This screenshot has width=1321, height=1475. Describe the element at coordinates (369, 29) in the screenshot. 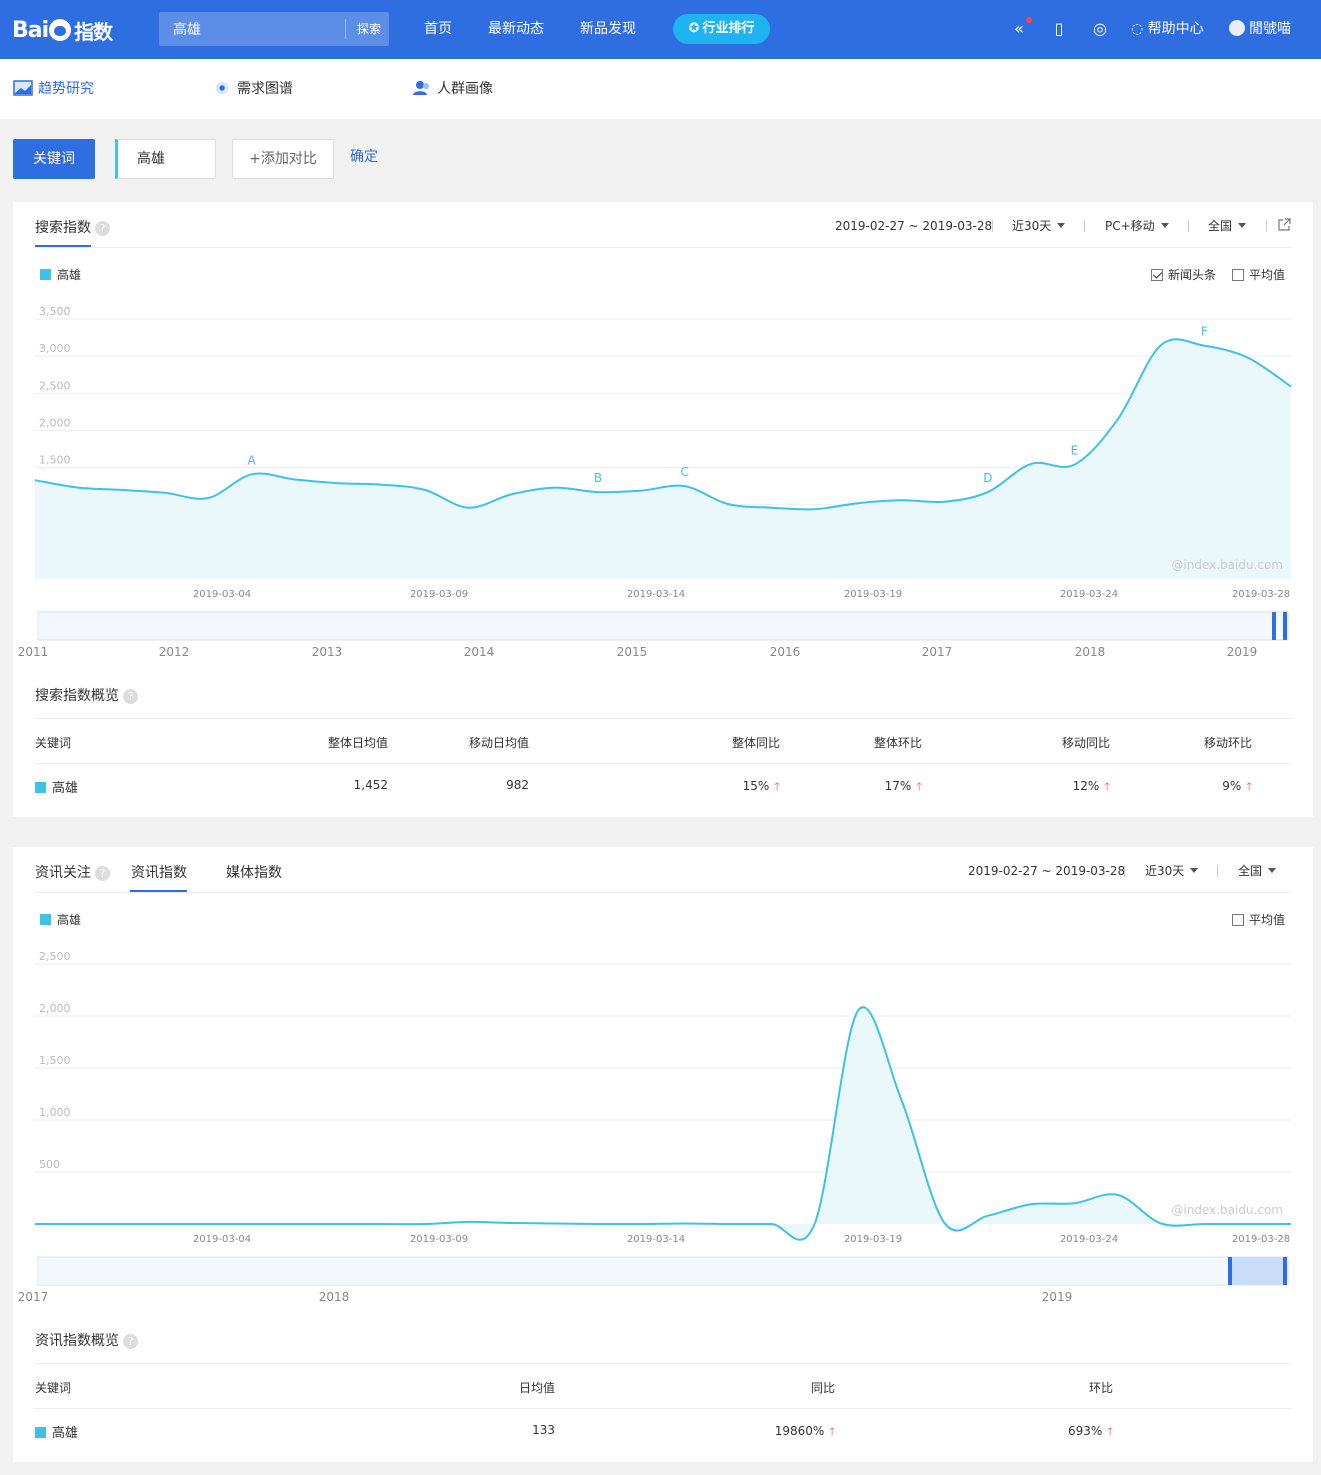

I see `search-button: 探索` at that location.